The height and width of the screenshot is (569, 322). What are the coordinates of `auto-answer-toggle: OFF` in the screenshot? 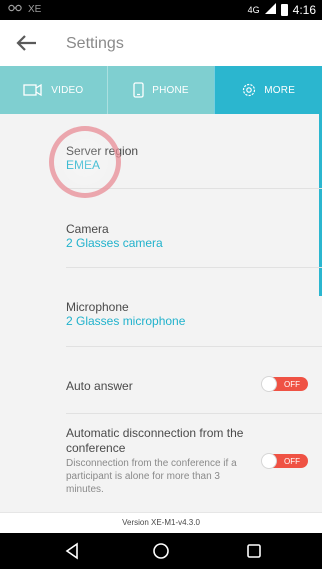 It's located at (284, 384).